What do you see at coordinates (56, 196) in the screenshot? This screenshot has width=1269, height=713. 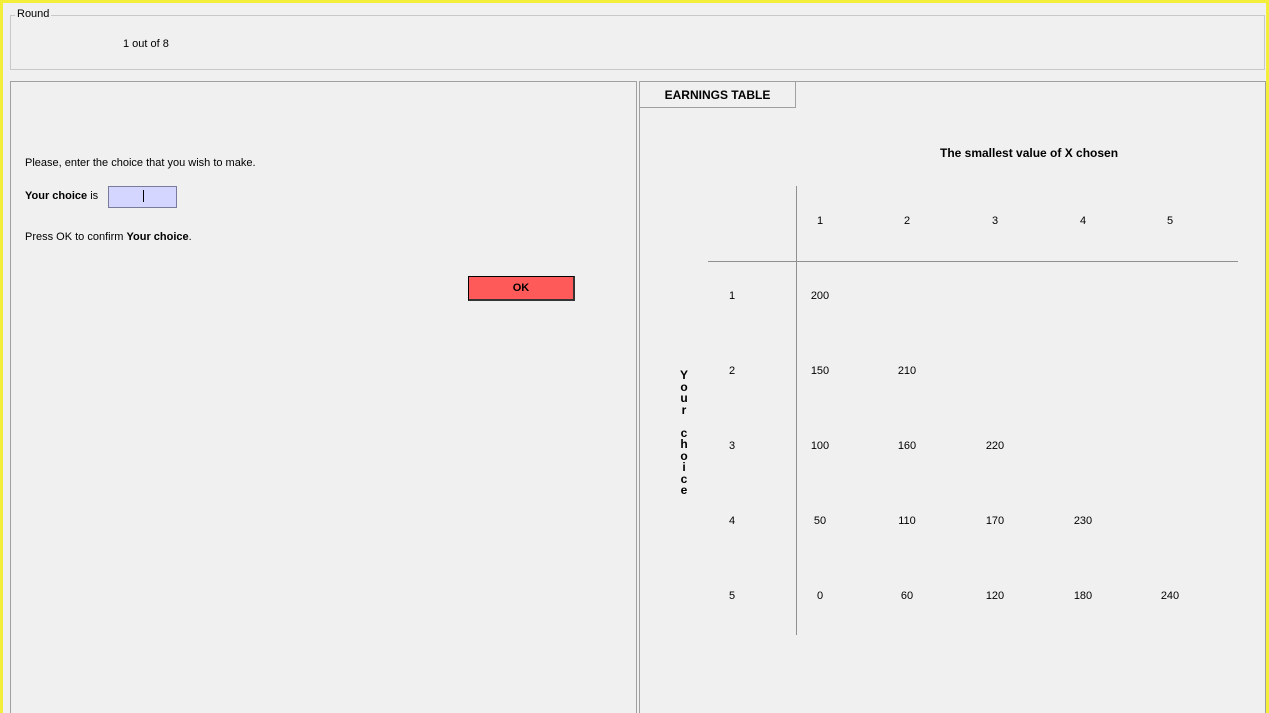 I see `choice-label-bold: Your choice` at bounding box center [56, 196].